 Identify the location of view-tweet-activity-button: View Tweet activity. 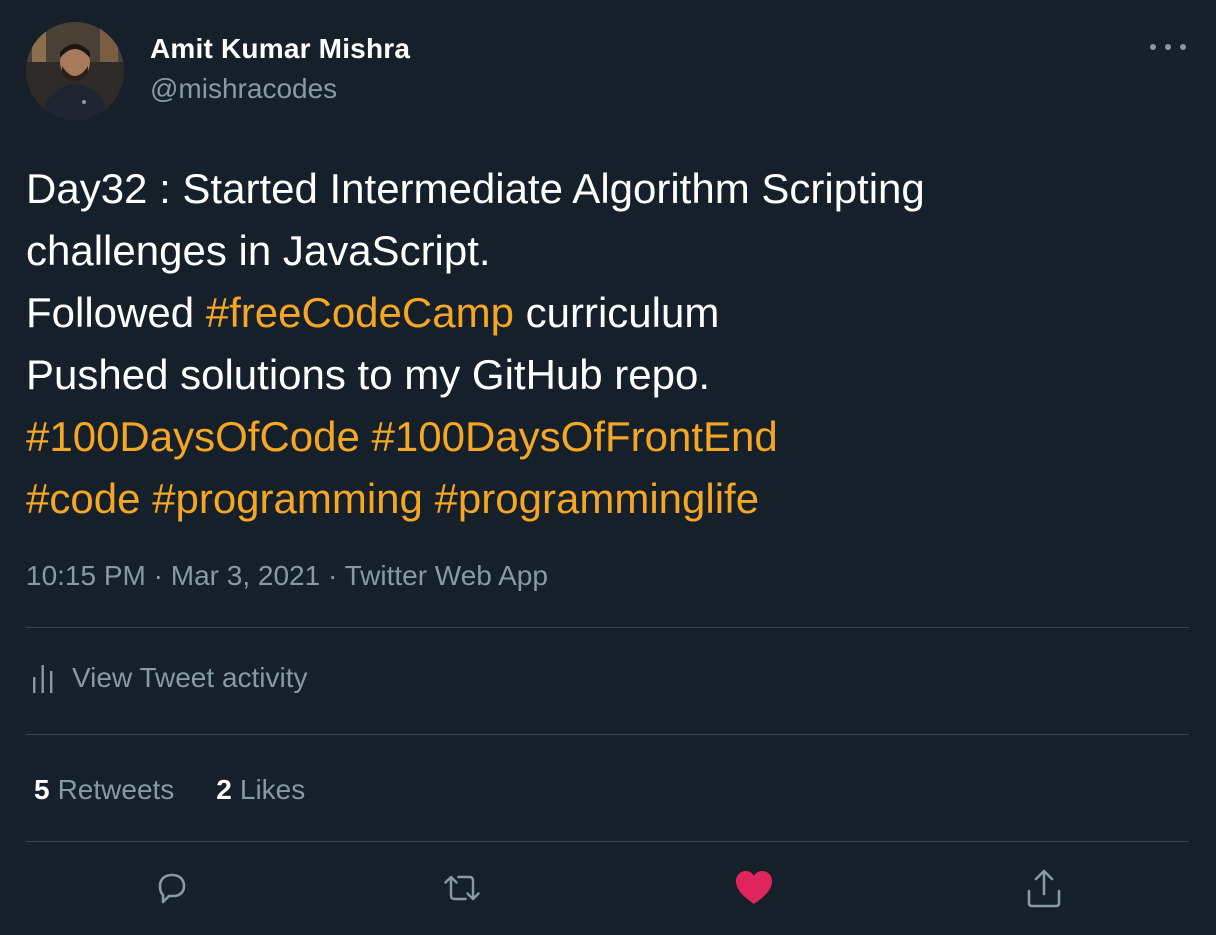
(170, 678).